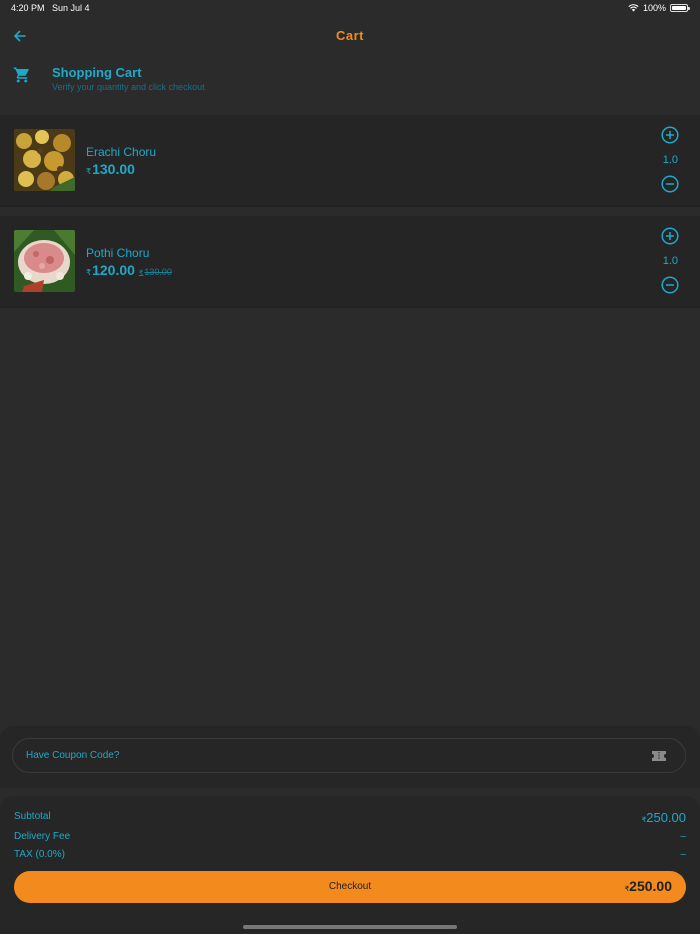  I want to click on item-old-price: ₹130.00, so click(155, 272).